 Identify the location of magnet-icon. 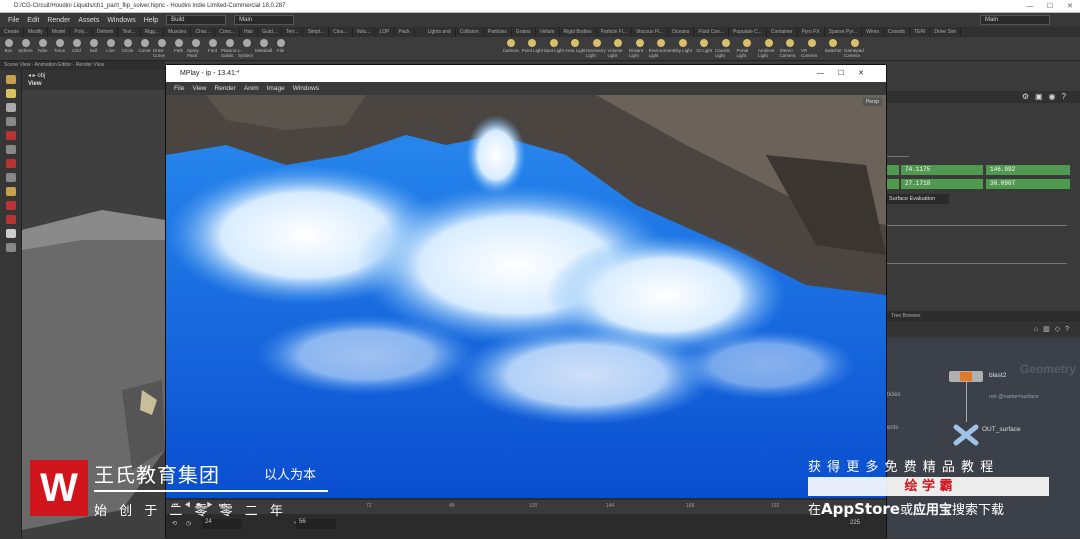
(10, 205).